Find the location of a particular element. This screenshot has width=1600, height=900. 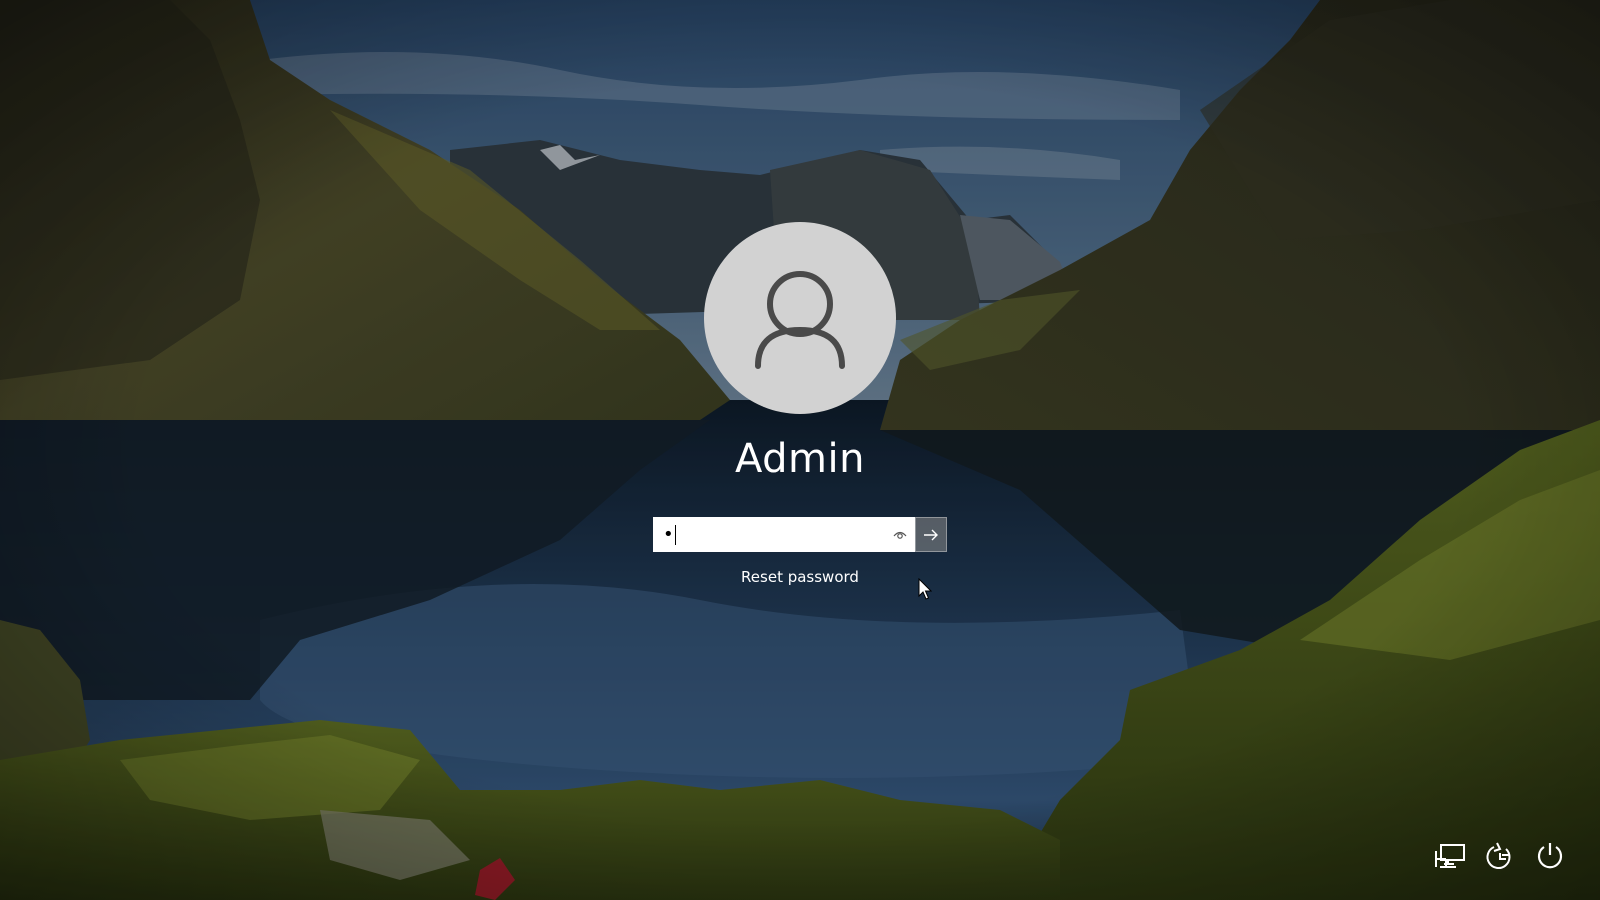

text-caret is located at coordinates (675, 534).